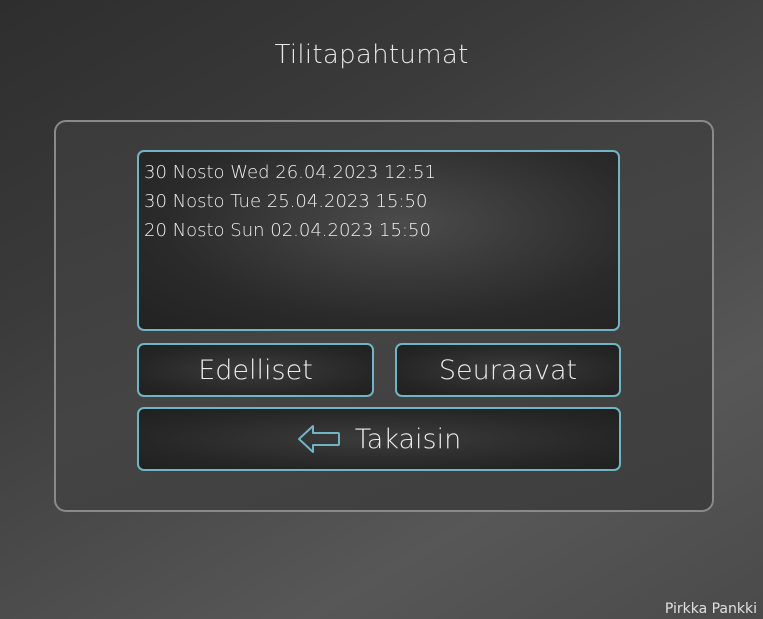 Image resolution: width=763 pixels, height=619 pixels. What do you see at coordinates (286, 201) in the screenshot?
I see `list-item: 30 Nosto Tue 25.04.2023 15:50` at bounding box center [286, 201].